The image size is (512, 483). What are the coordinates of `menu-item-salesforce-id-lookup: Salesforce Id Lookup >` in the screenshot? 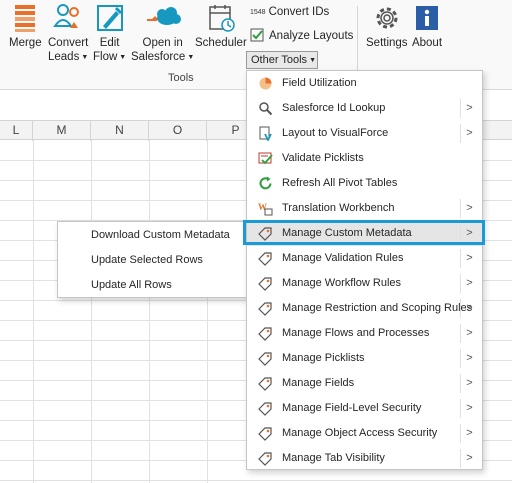 It's located at (364, 108).